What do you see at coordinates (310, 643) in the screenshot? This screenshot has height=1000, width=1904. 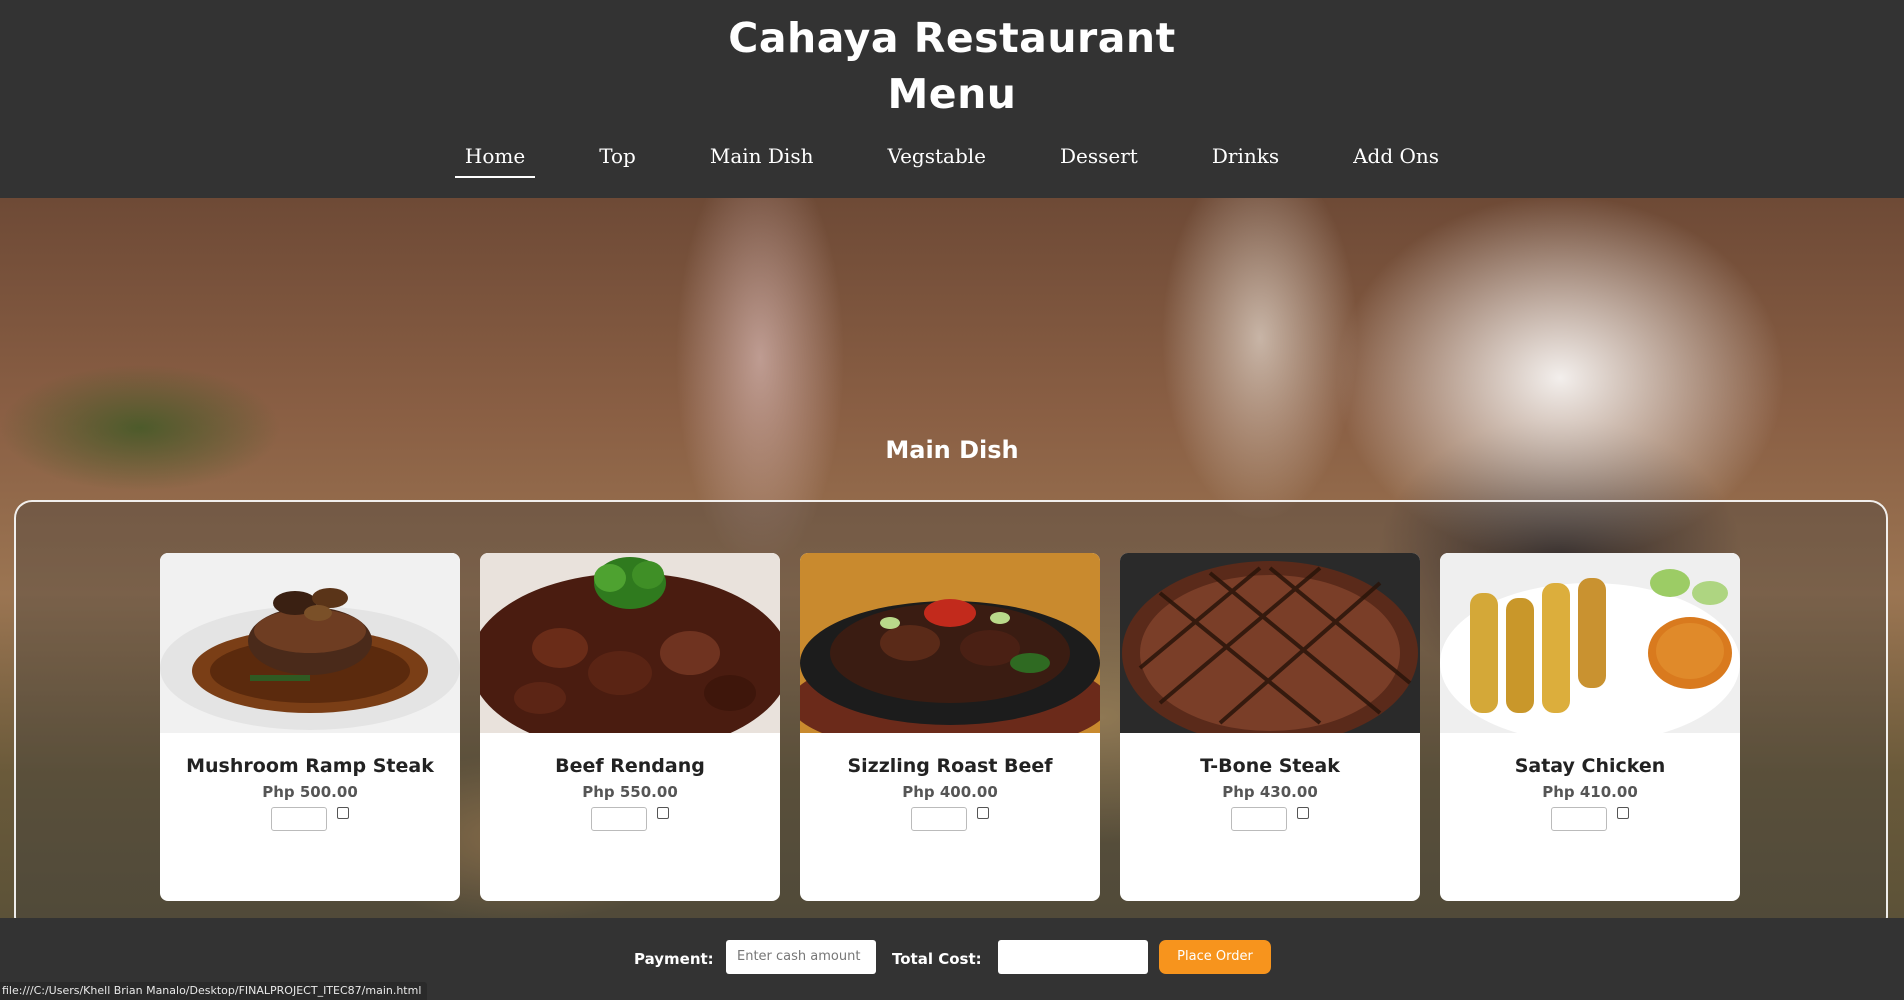 I see `dish-image-mushroom-ramp-steak` at bounding box center [310, 643].